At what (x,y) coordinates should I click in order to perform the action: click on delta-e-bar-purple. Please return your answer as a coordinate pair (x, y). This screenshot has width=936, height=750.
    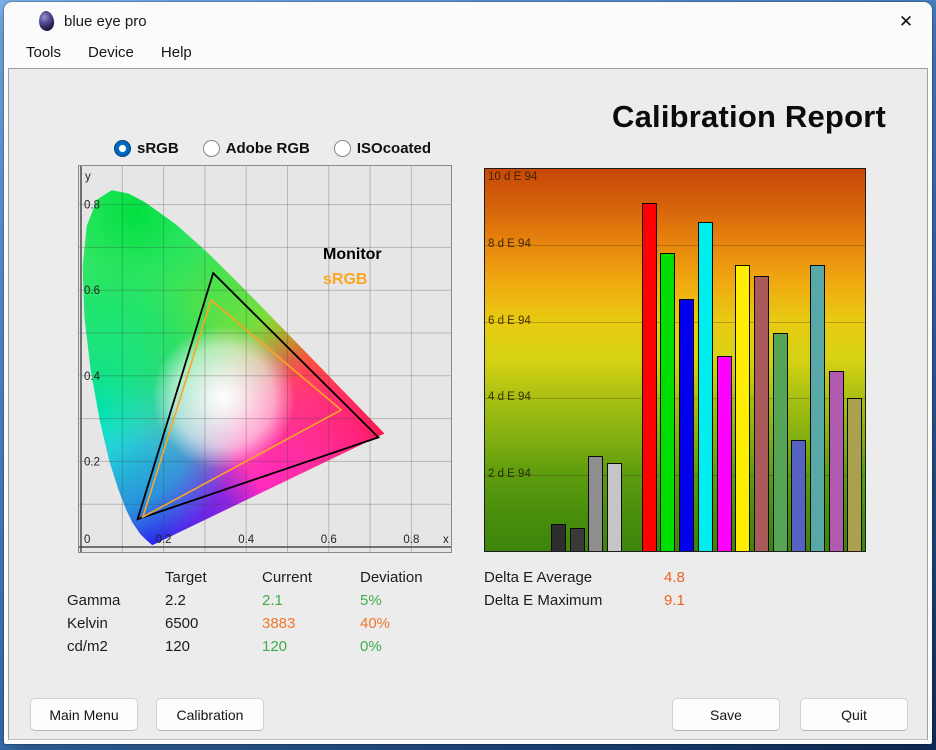
    Looking at the image, I should click on (836, 461).